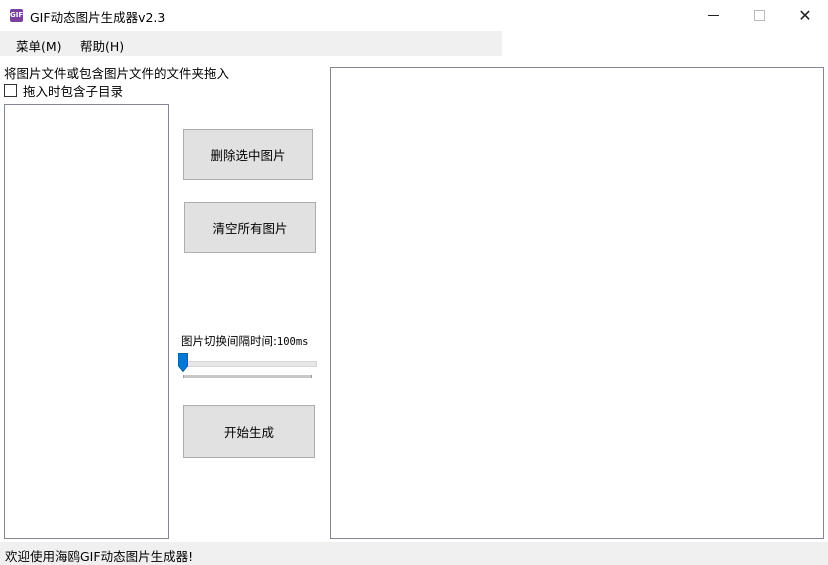 The width and height of the screenshot is (828, 565). Describe the element at coordinates (251, 43) in the screenshot. I see `menu-bar: 菜单(M) 帮助(H)` at that location.